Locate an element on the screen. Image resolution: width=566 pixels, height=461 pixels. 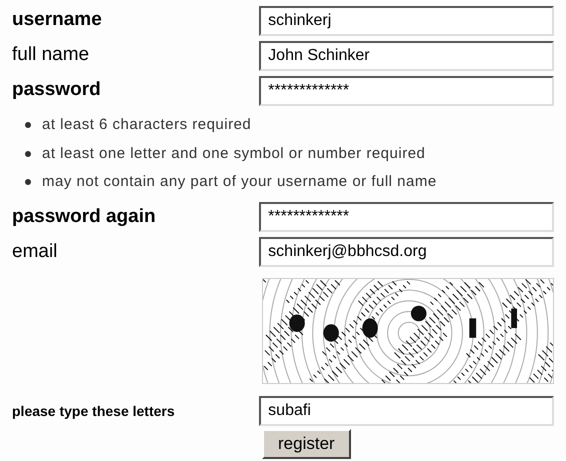
captcha-input-field: subafi is located at coordinates (406, 411).